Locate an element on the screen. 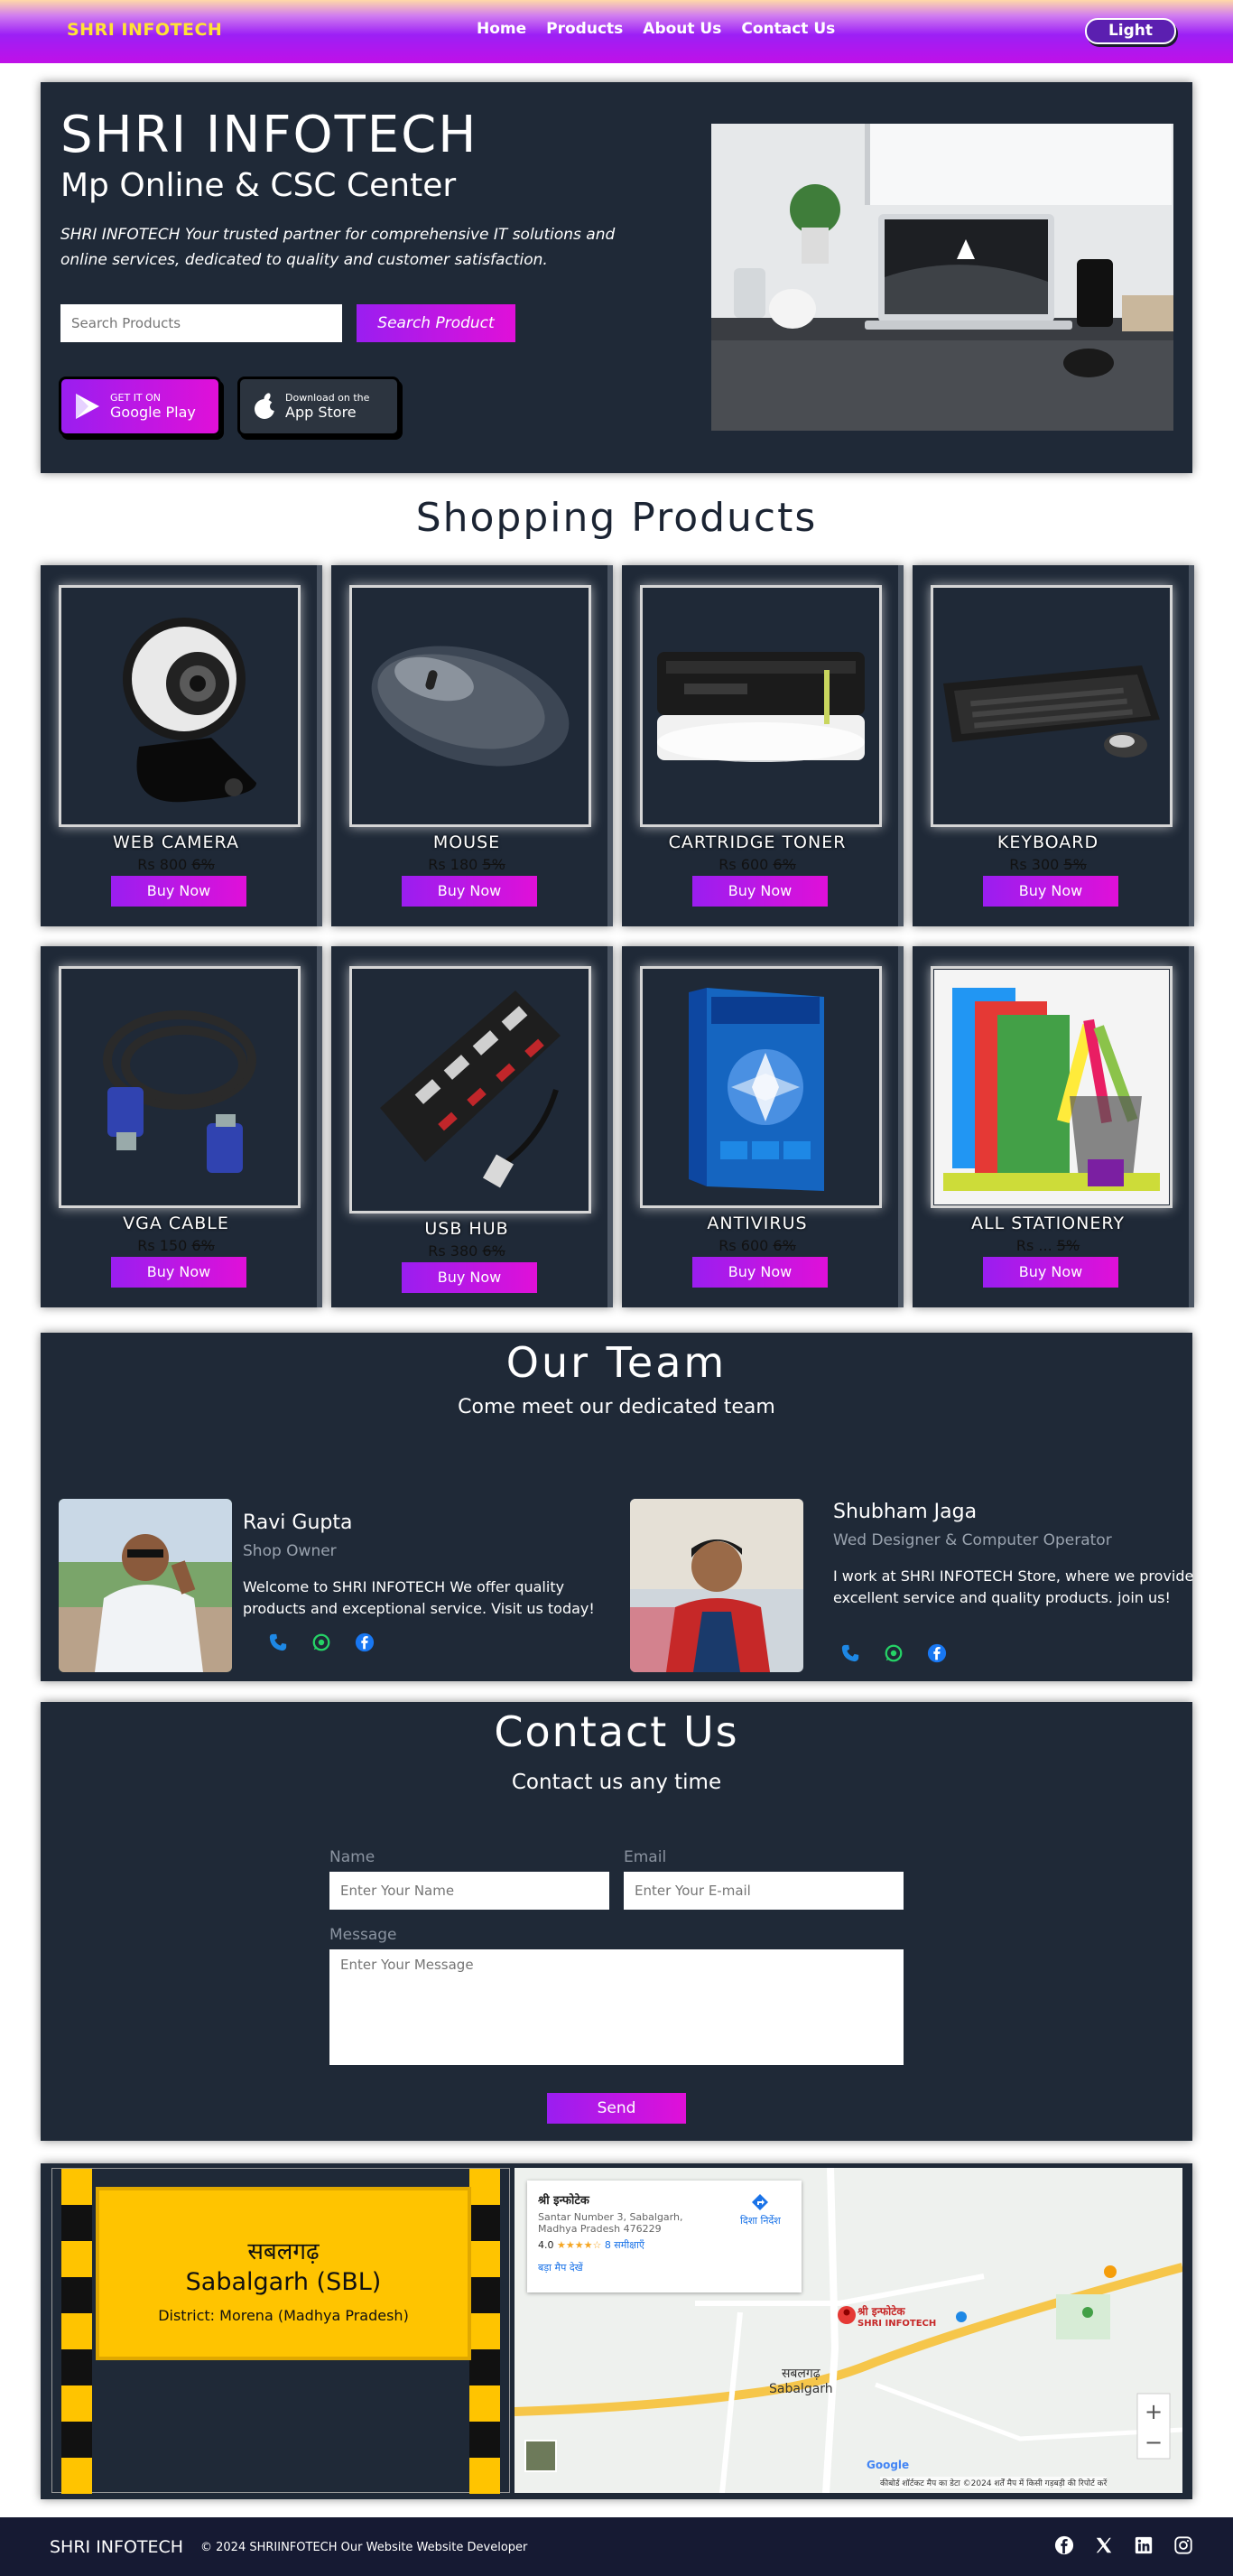  product-price: Rs 150 6% is located at coordinates (176, 1245).